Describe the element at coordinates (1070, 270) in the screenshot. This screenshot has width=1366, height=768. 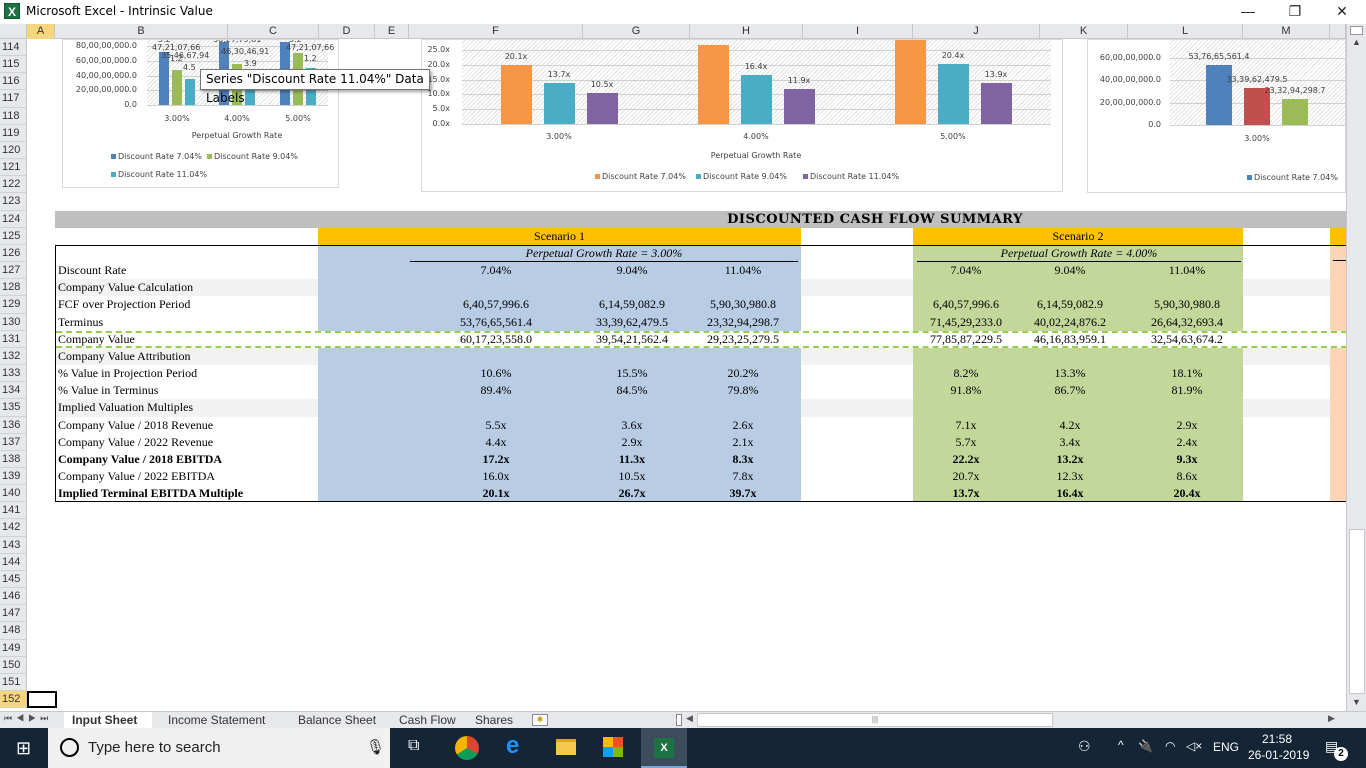
I see `value-cell: 9.04%` at that location.